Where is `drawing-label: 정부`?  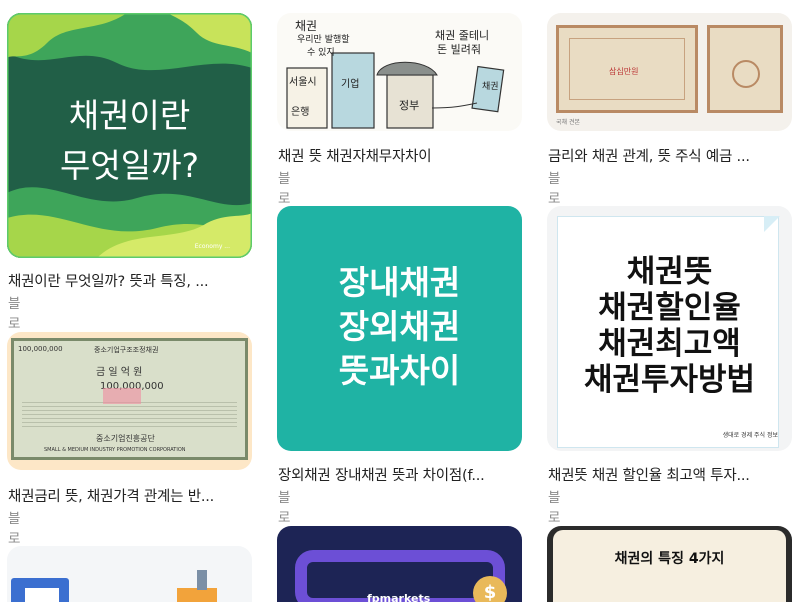
drawing-label: 정부 is located at coordinates (409, 105).